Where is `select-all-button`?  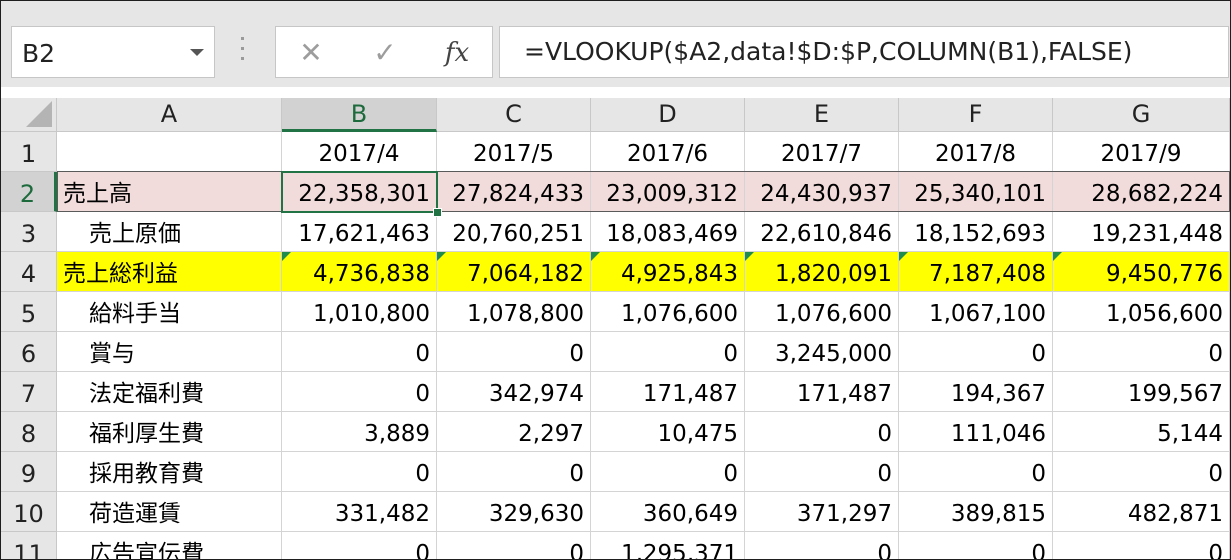 select-all-button is located at coordinates (29, 115).